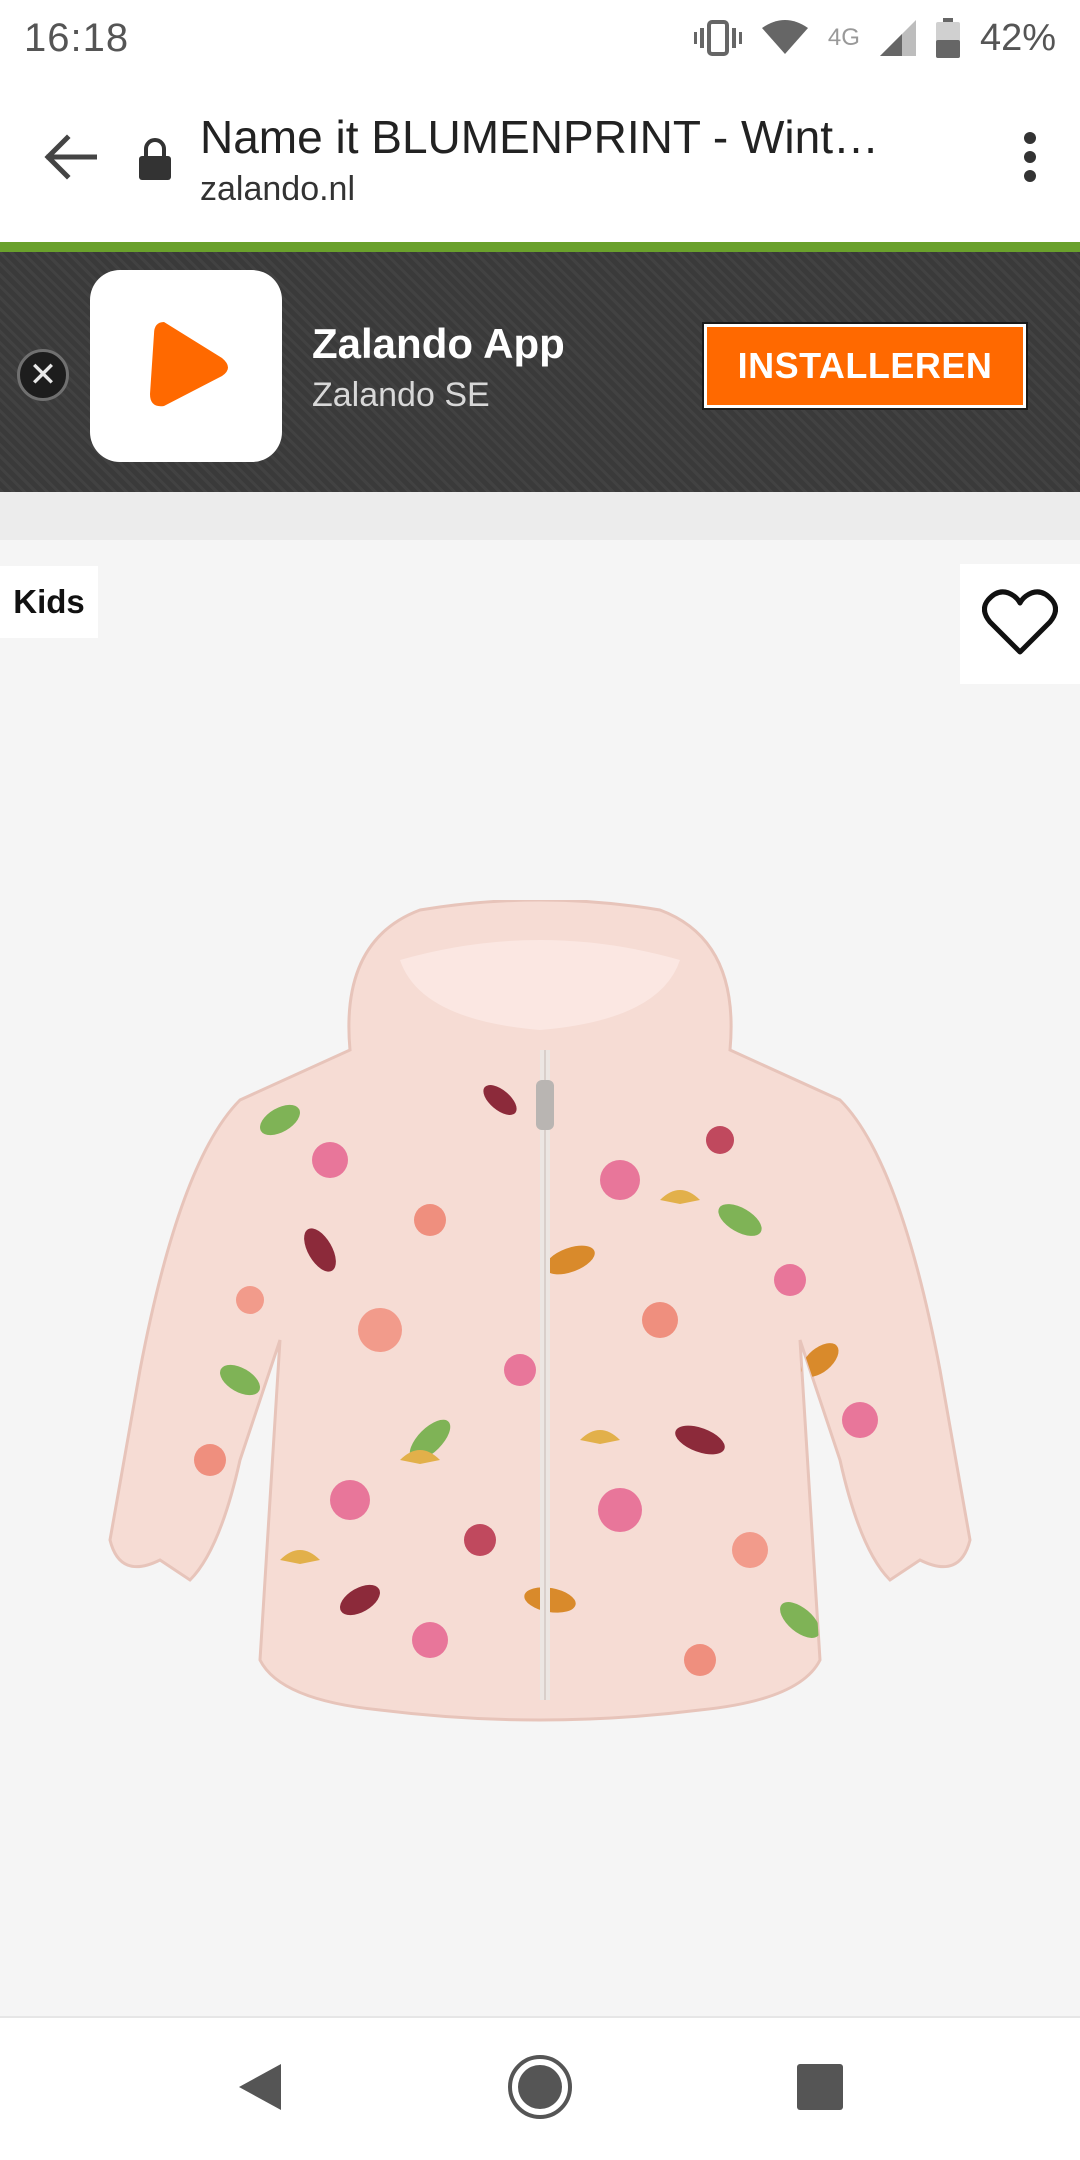 The image size is (1080, 2160). What do you see at coordinates (947, 38) in the screenshot?
I see `battery-icon` at bounding box center [947, 38].